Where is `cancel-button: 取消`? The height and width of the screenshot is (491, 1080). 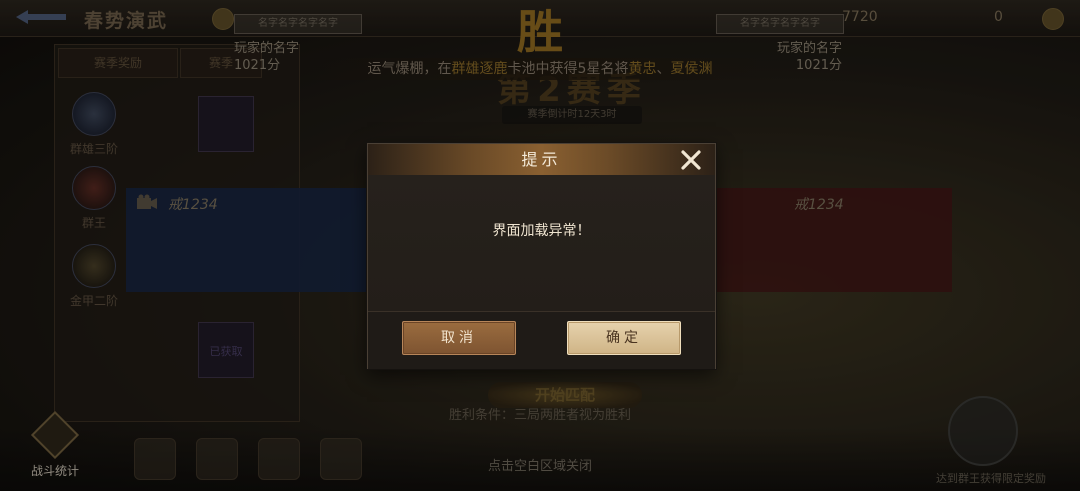 cancel-button: 取消 is located at coordinates (459, 338).